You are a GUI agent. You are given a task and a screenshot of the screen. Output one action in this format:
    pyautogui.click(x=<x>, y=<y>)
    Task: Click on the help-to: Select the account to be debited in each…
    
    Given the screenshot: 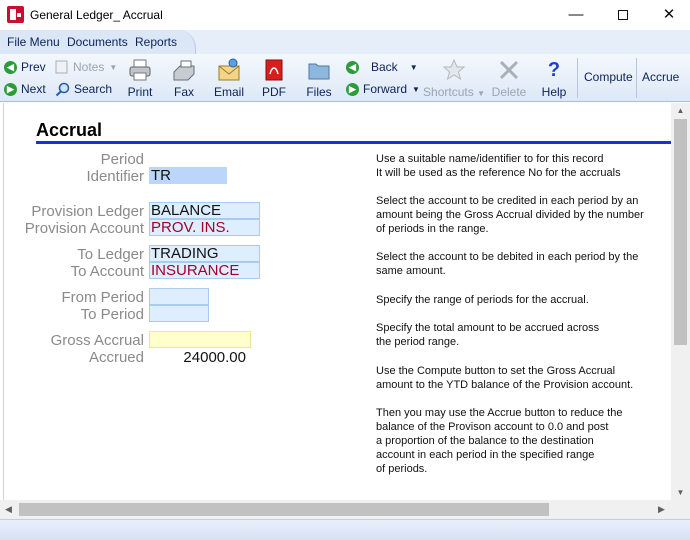 What is the action you would take?
    pyautogui.click(x=521, y=264)
    